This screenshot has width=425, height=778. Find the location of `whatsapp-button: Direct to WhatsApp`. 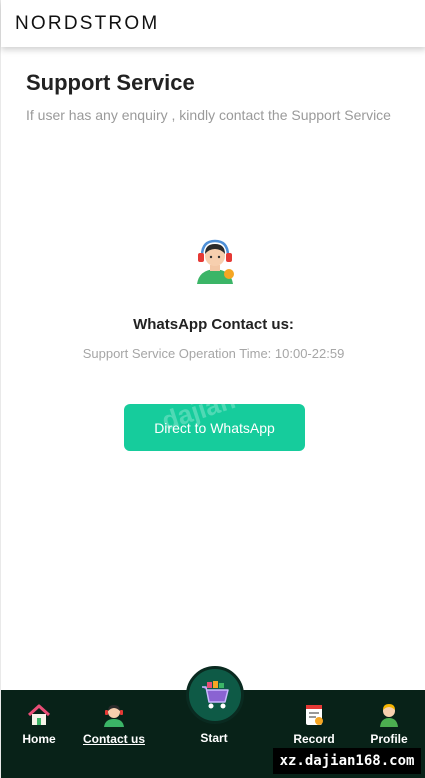

whatsapp-button: Direct to WhatsApp is located at coordinates (214, 427).